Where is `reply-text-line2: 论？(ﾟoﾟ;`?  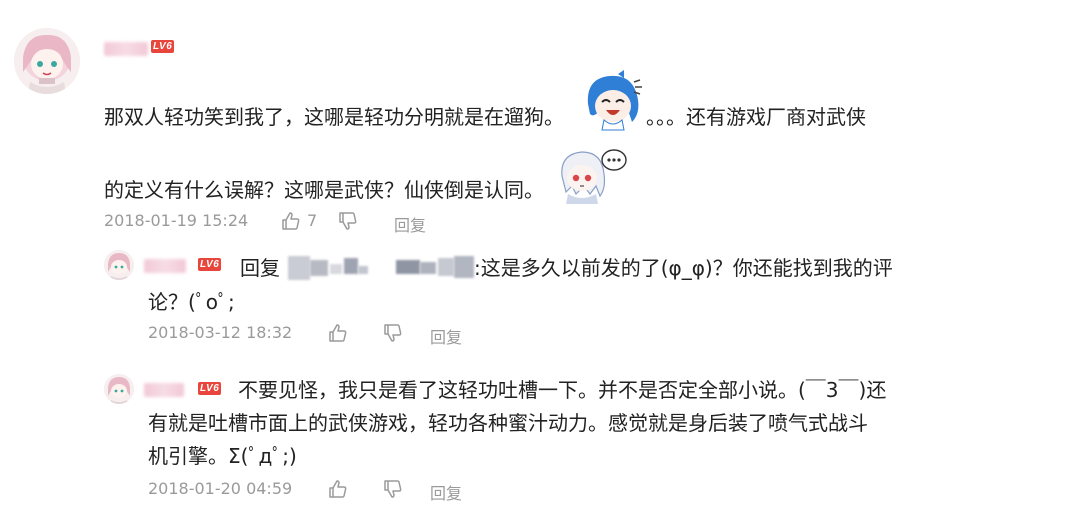
reply-text-line2: 论？(ﾟoﾟ; is located at coordinates (191, 302).